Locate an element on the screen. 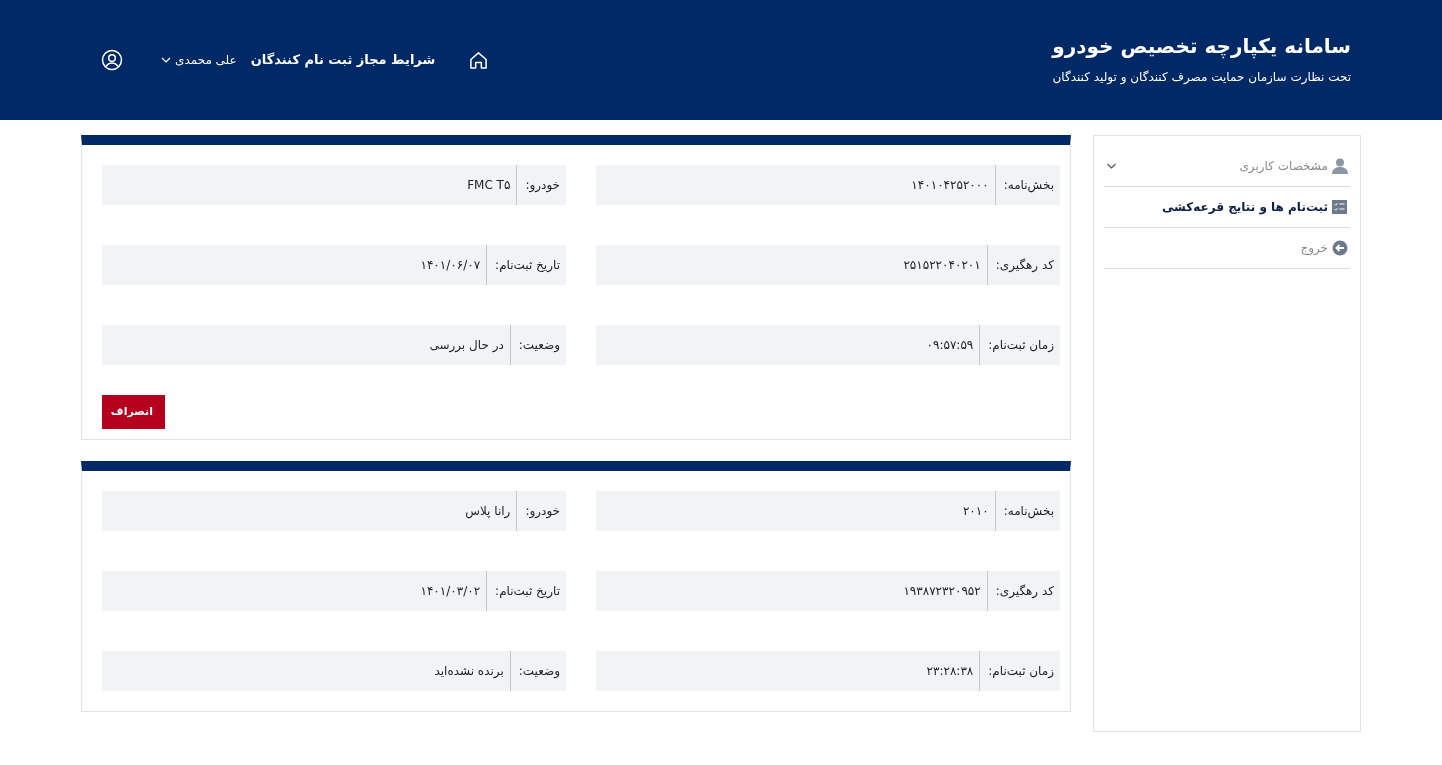  person-icon is located at coordinates (1340, 166).